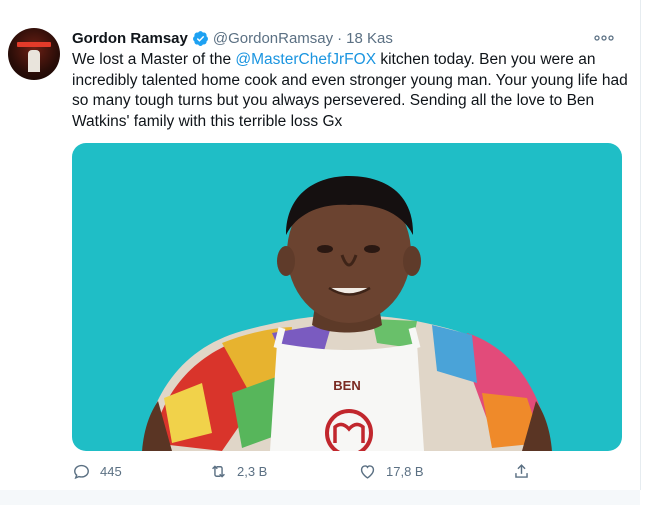  What do you see at coordinates (154, 59) in the screenshot?
I see `tweet-text-part: We lost a Master of the` at bounding box center [154, 59].